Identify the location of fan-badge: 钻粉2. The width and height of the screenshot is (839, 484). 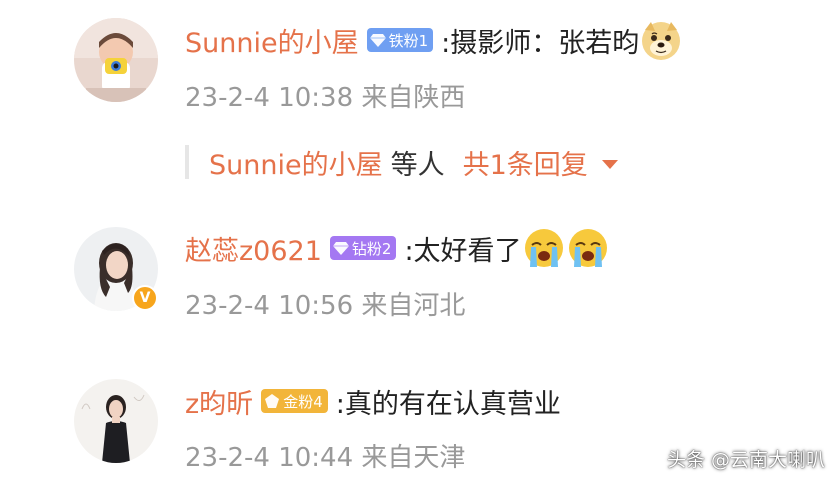
(363, 248).